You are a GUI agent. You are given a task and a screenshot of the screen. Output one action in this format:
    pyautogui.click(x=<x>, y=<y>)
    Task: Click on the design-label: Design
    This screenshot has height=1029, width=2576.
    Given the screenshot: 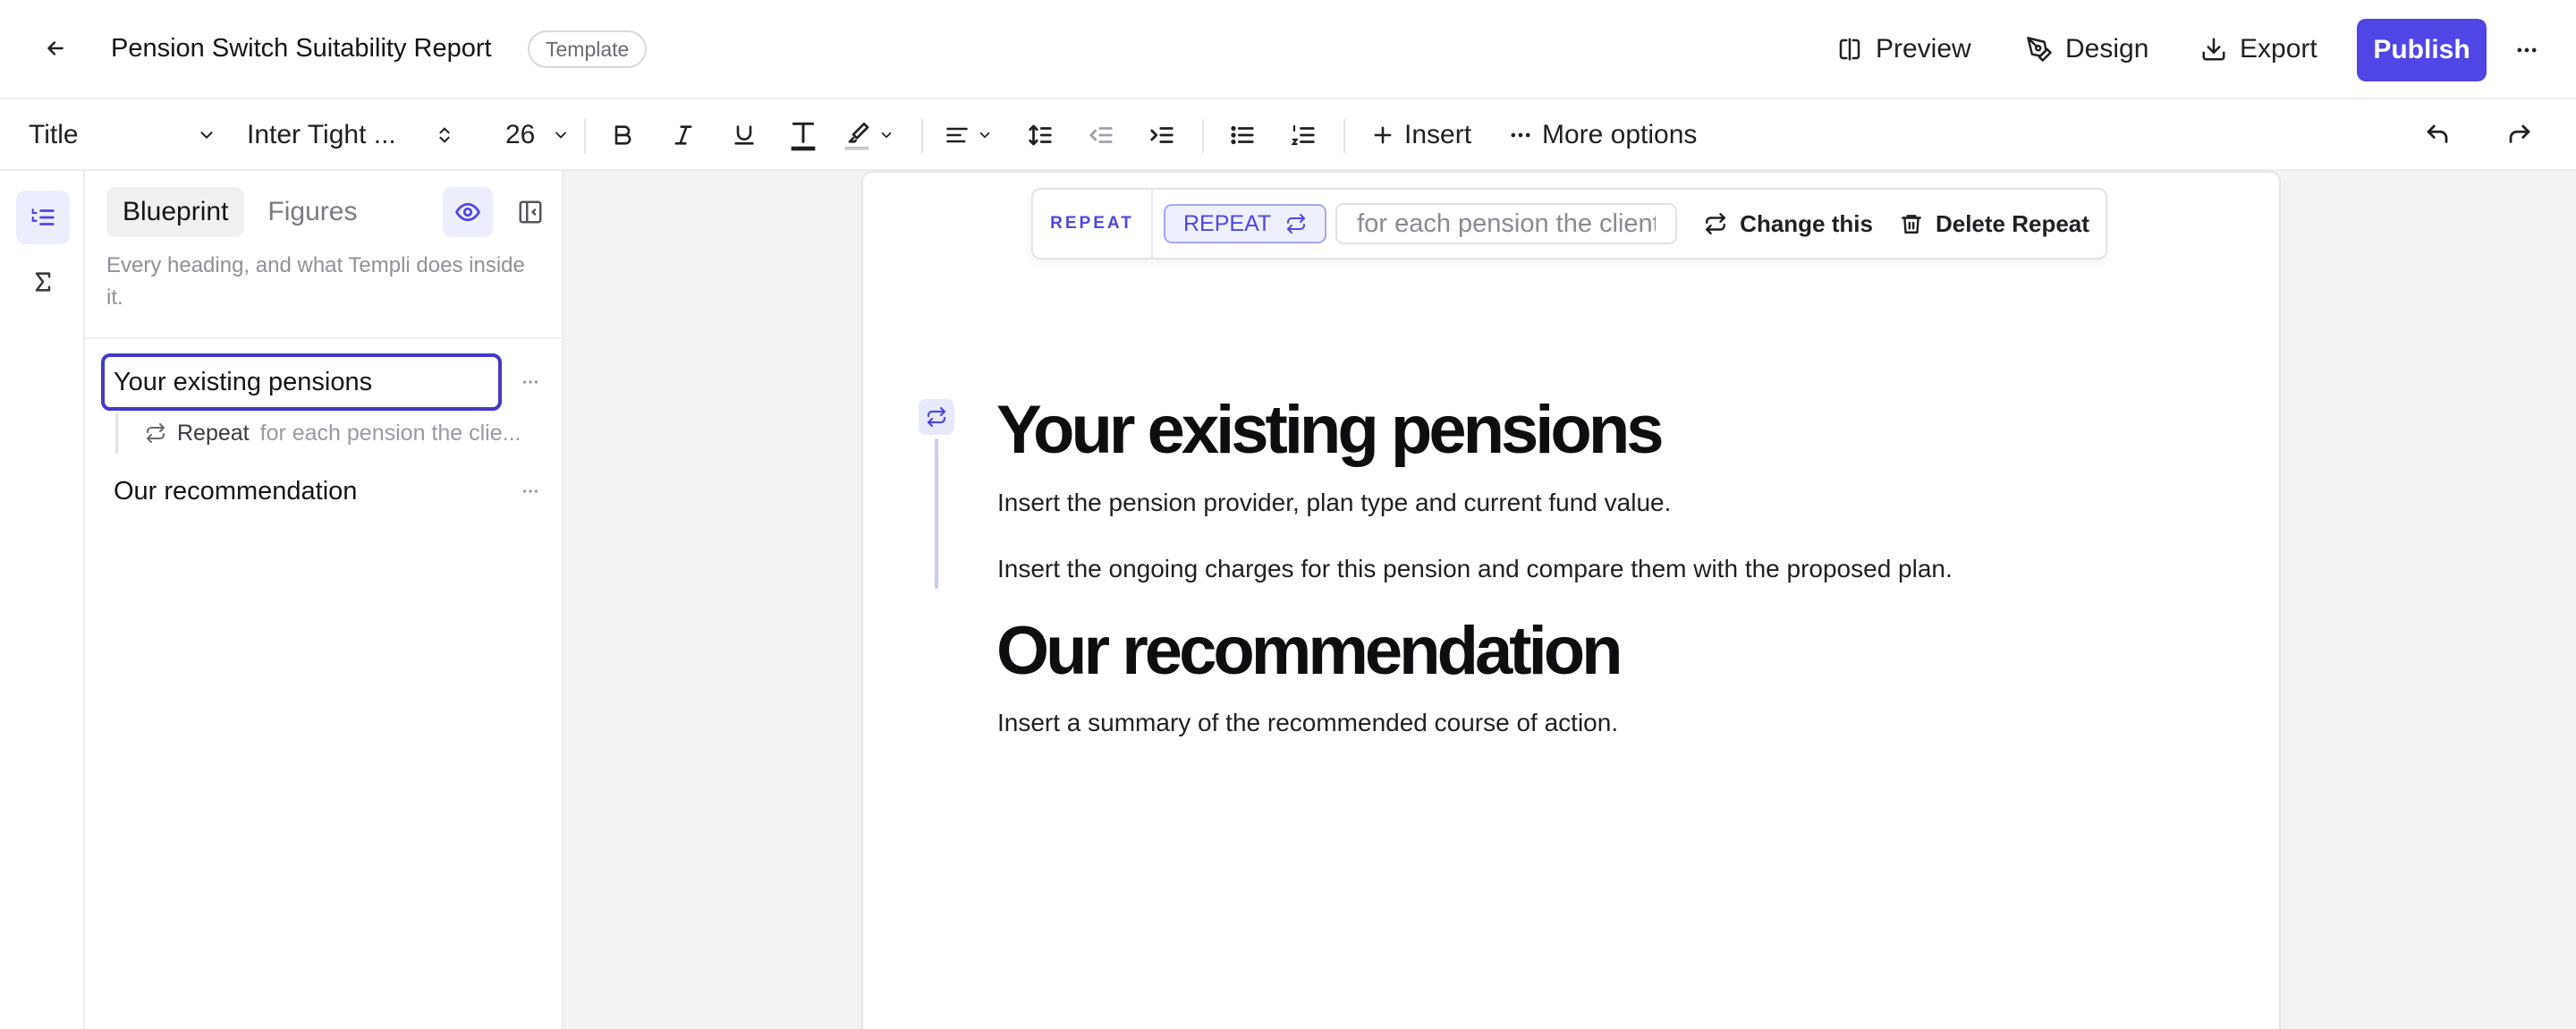 What is the action you would take?
    pyautogui.click(x=2107, y=49)
    